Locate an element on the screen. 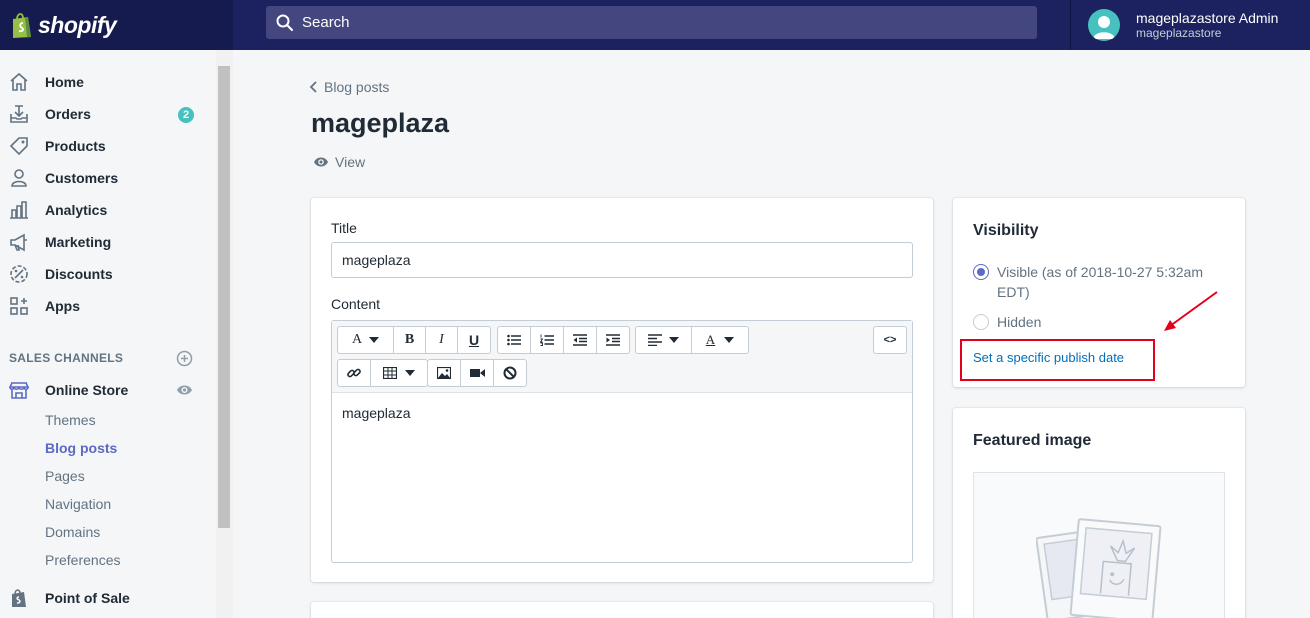 Image resolution: width=1310 pixels, height=618 pixels. title-label: Title is located at coordinates (344, 228).